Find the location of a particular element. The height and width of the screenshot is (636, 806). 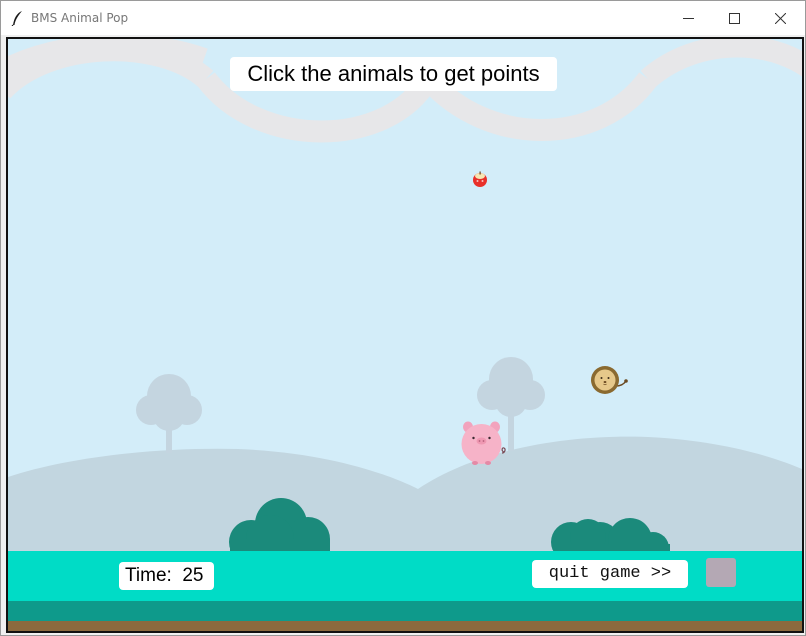

title-bar: BMS Animal Pop is located at coordinates (403, 18).